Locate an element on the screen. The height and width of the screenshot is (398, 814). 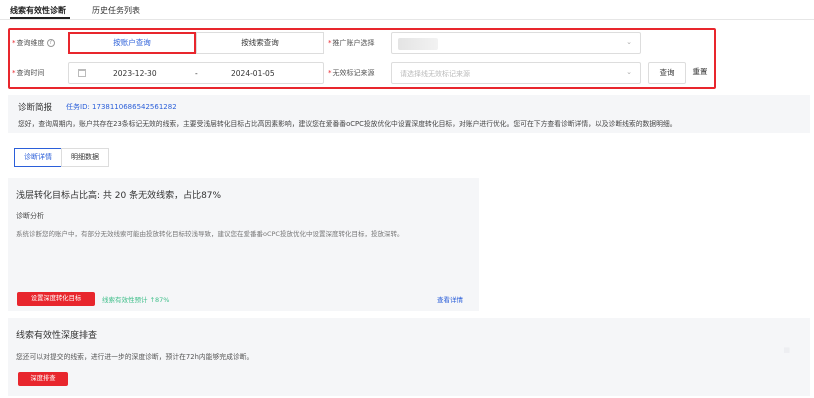
reset-button: 重置 is located at coordinates (700, 73).